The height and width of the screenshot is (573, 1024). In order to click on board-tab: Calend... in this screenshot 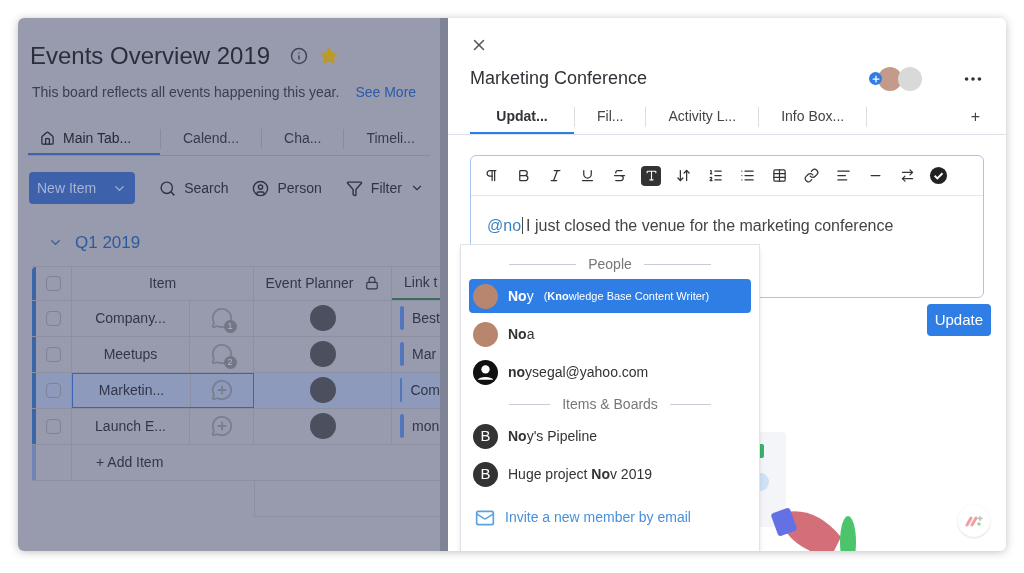, I will do `click(211, 139)`.